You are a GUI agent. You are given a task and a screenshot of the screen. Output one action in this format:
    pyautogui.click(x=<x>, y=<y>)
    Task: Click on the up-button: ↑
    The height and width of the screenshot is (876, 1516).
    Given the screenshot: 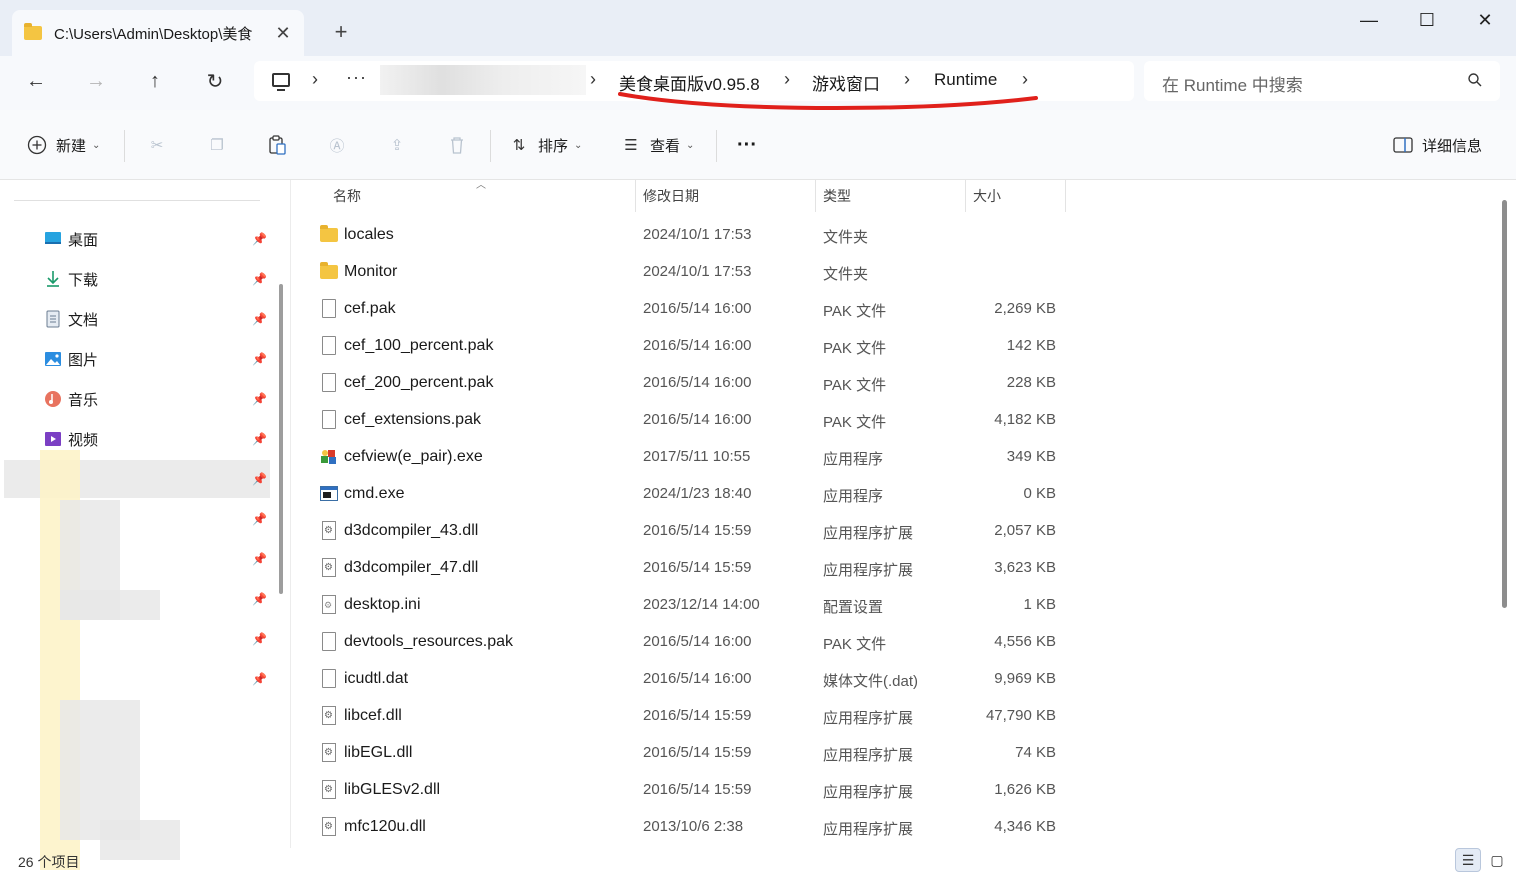 What is the action you would take?
    pyautogui.click(x=155, y=81)
    